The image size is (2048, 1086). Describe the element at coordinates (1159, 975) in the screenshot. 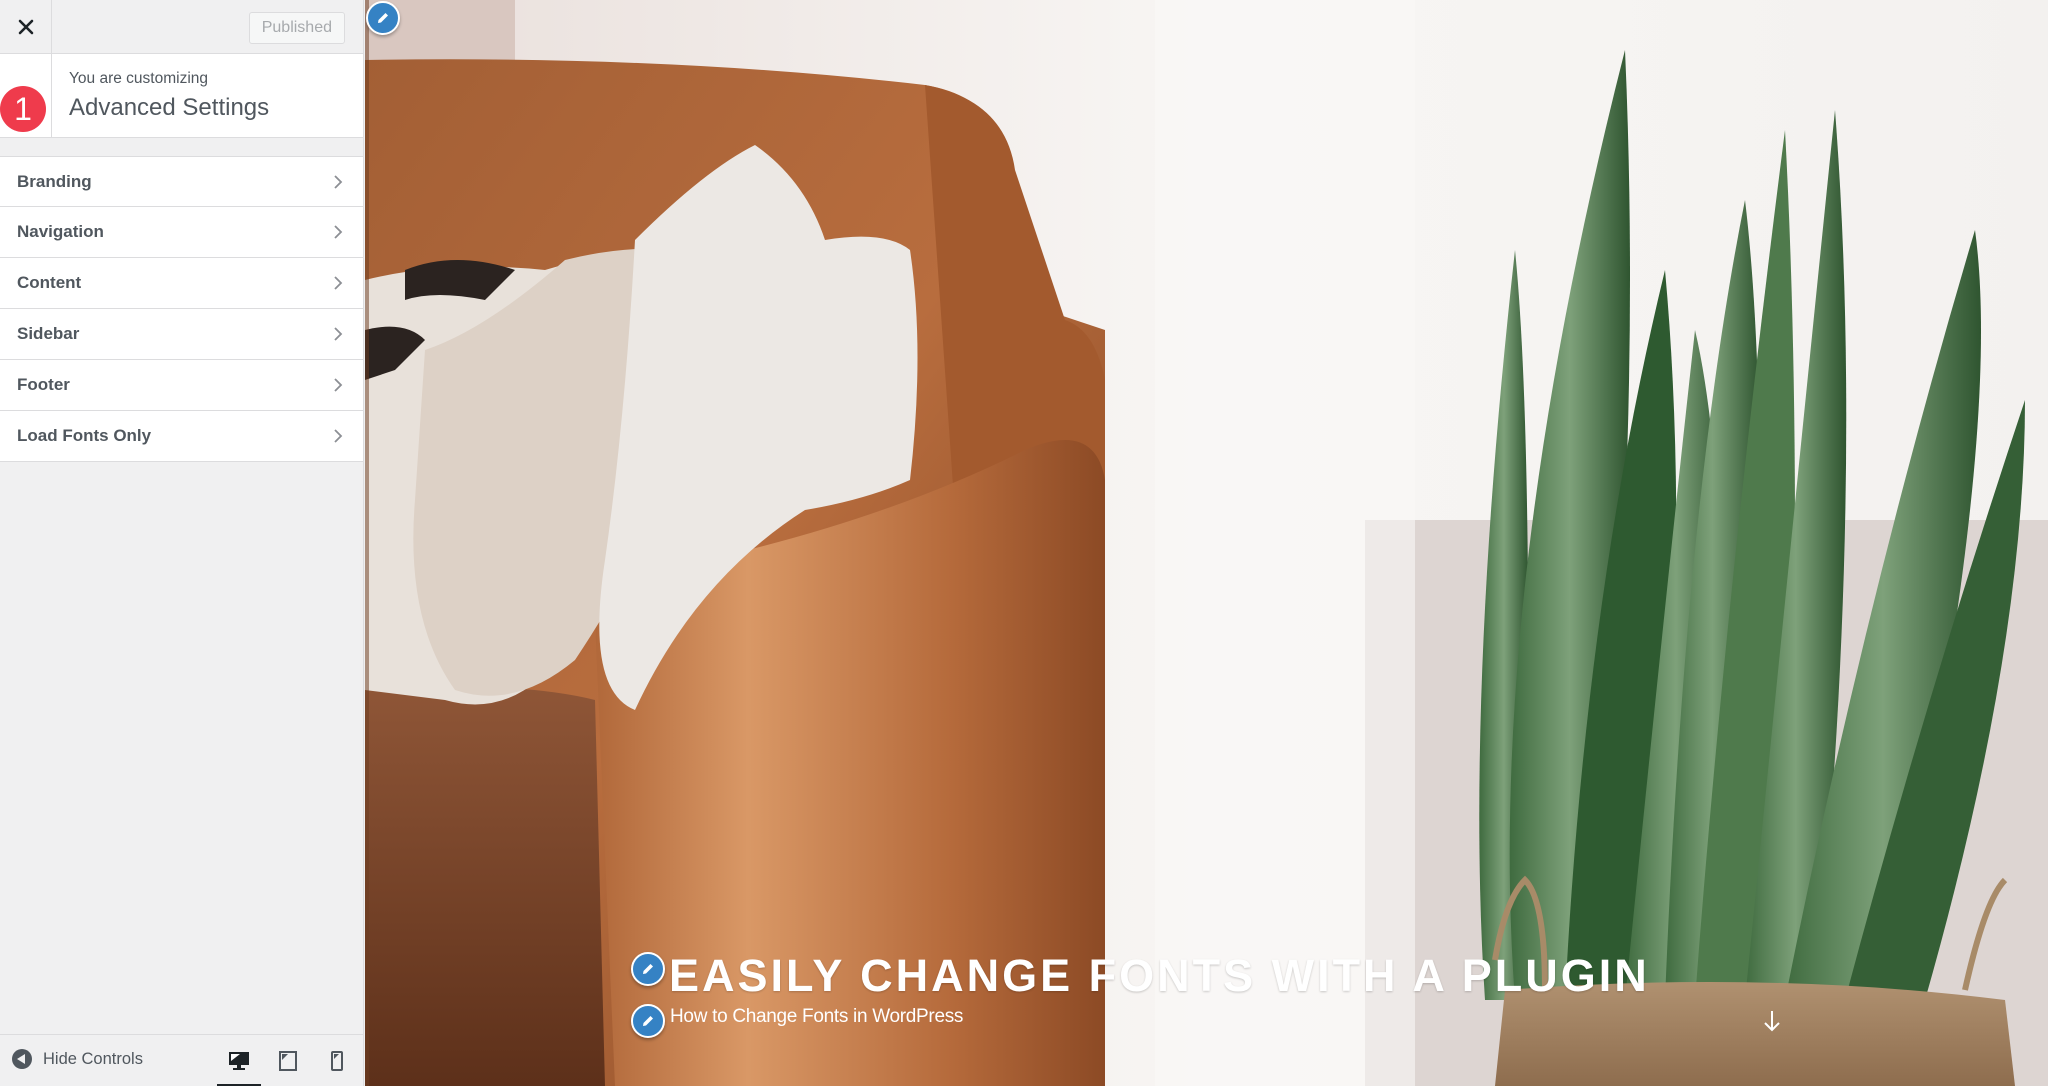

I see `hero-title: EASILY CHANGE FONTS WITH A PLUGIN` at that location.